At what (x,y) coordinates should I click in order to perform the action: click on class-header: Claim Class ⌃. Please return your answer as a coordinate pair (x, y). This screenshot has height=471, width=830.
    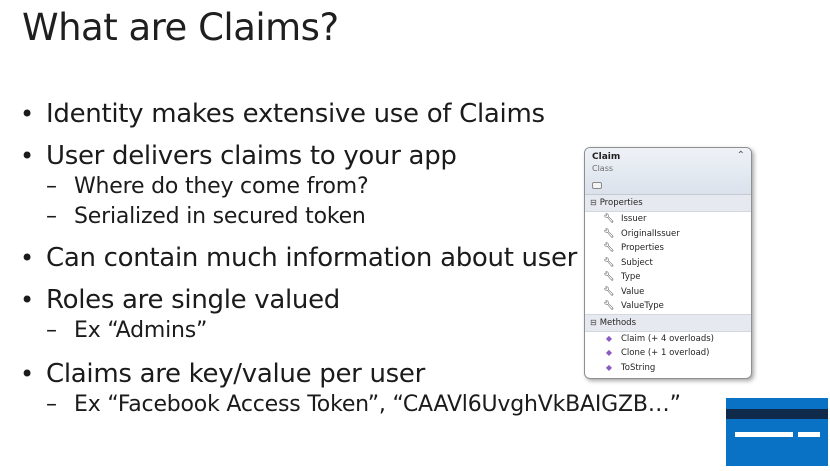
    Looking at the image, I should click on (668, 171).